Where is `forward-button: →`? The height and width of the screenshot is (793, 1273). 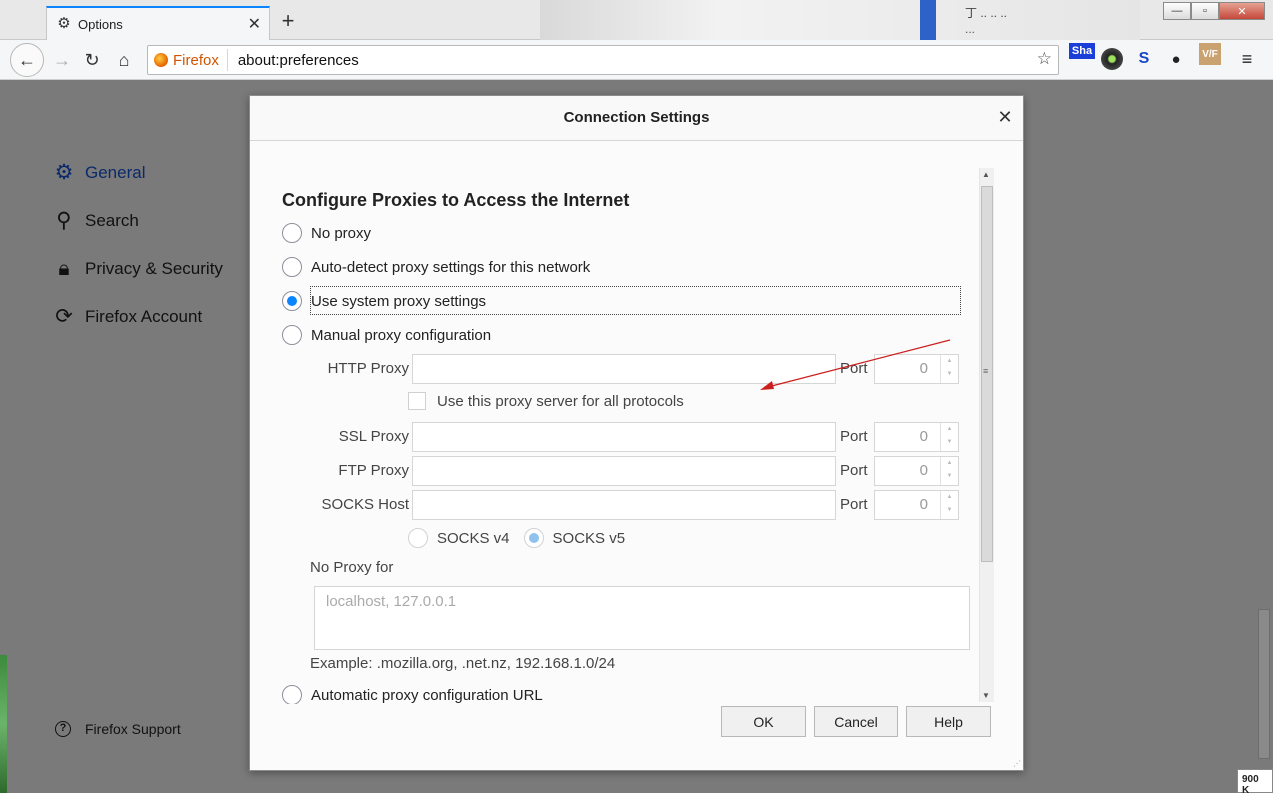
forward-button: → is located at coordinates (62, 60).